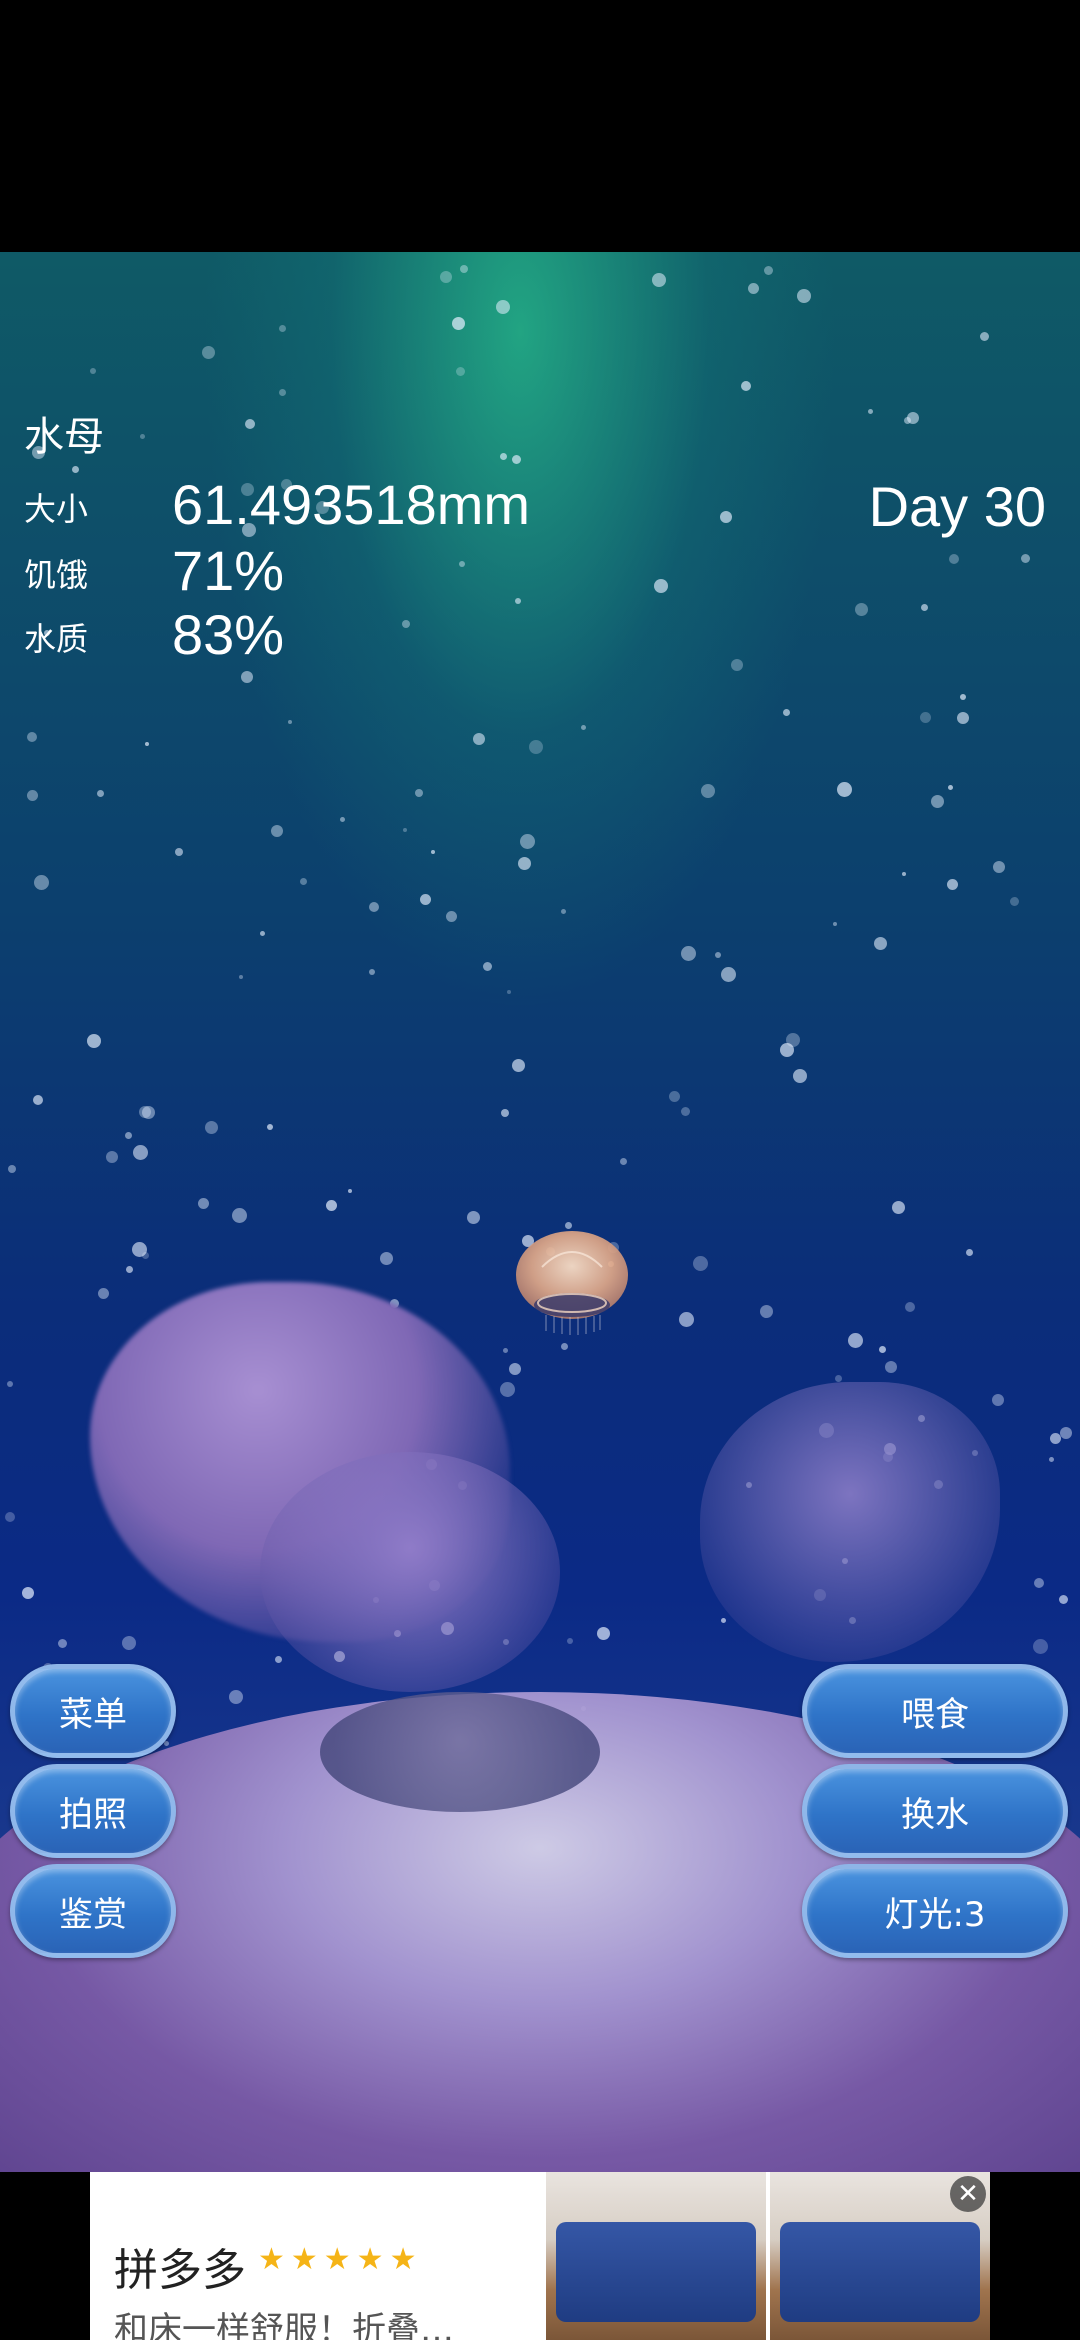 Image resolution: width=1080 pixels, height=2340 pixels. What do you see at coordinates (656, 2272) in the screenshot?
I see `ad-bed-left` at bounding box center [656, 2272].